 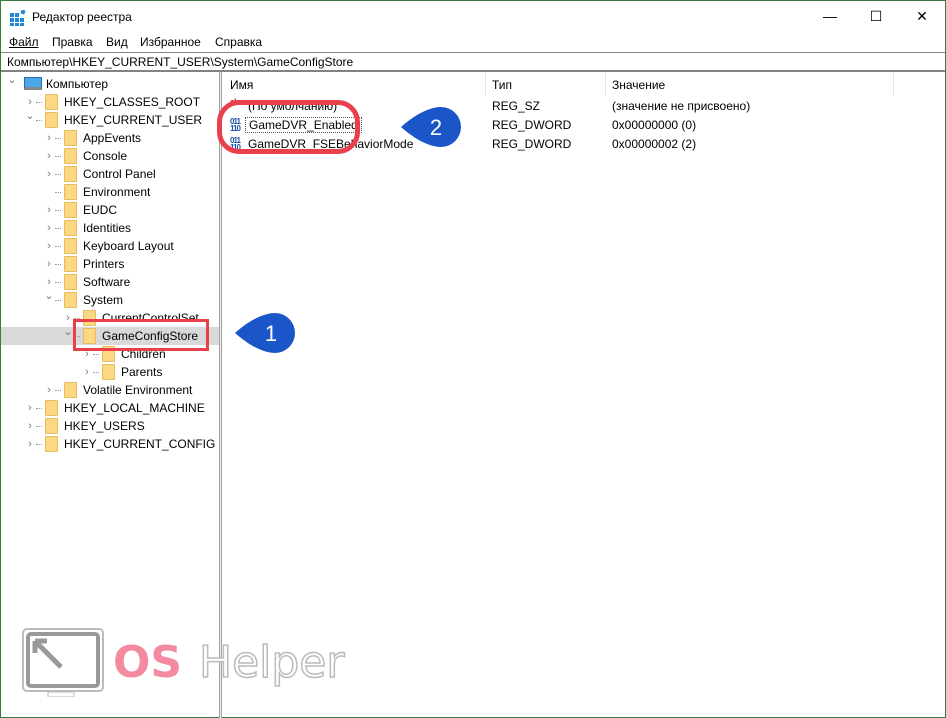 What do you see at coordinates (634, 86) in the screenshot?
I see `column-header-value: Значение` at bounding box center [634, 86].